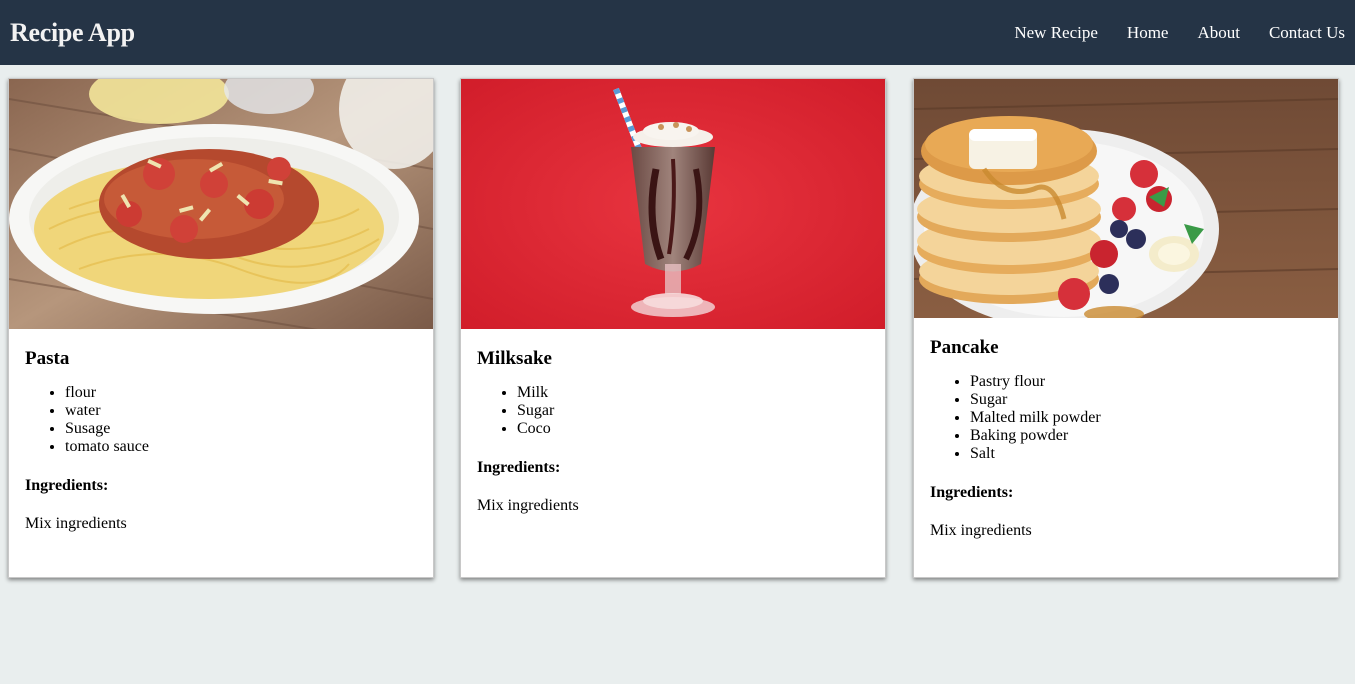 The height and width of the screenshot is (684, 1355). Describe the element at coordinates (241, 393) in the screenshot. I see `ingredient-item: flour` at that location.